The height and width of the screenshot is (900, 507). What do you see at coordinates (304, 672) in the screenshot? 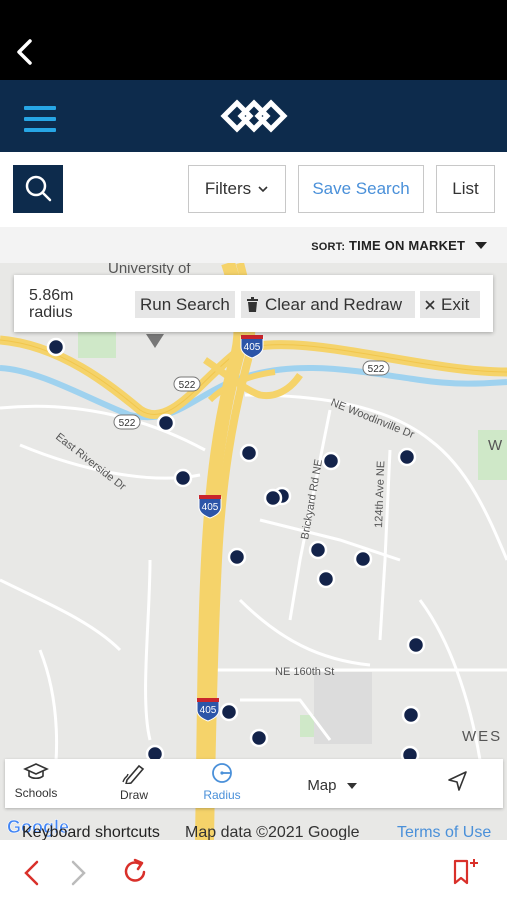
I see `map-label-160th: NE 160th St` at bounding box center [304, 672].